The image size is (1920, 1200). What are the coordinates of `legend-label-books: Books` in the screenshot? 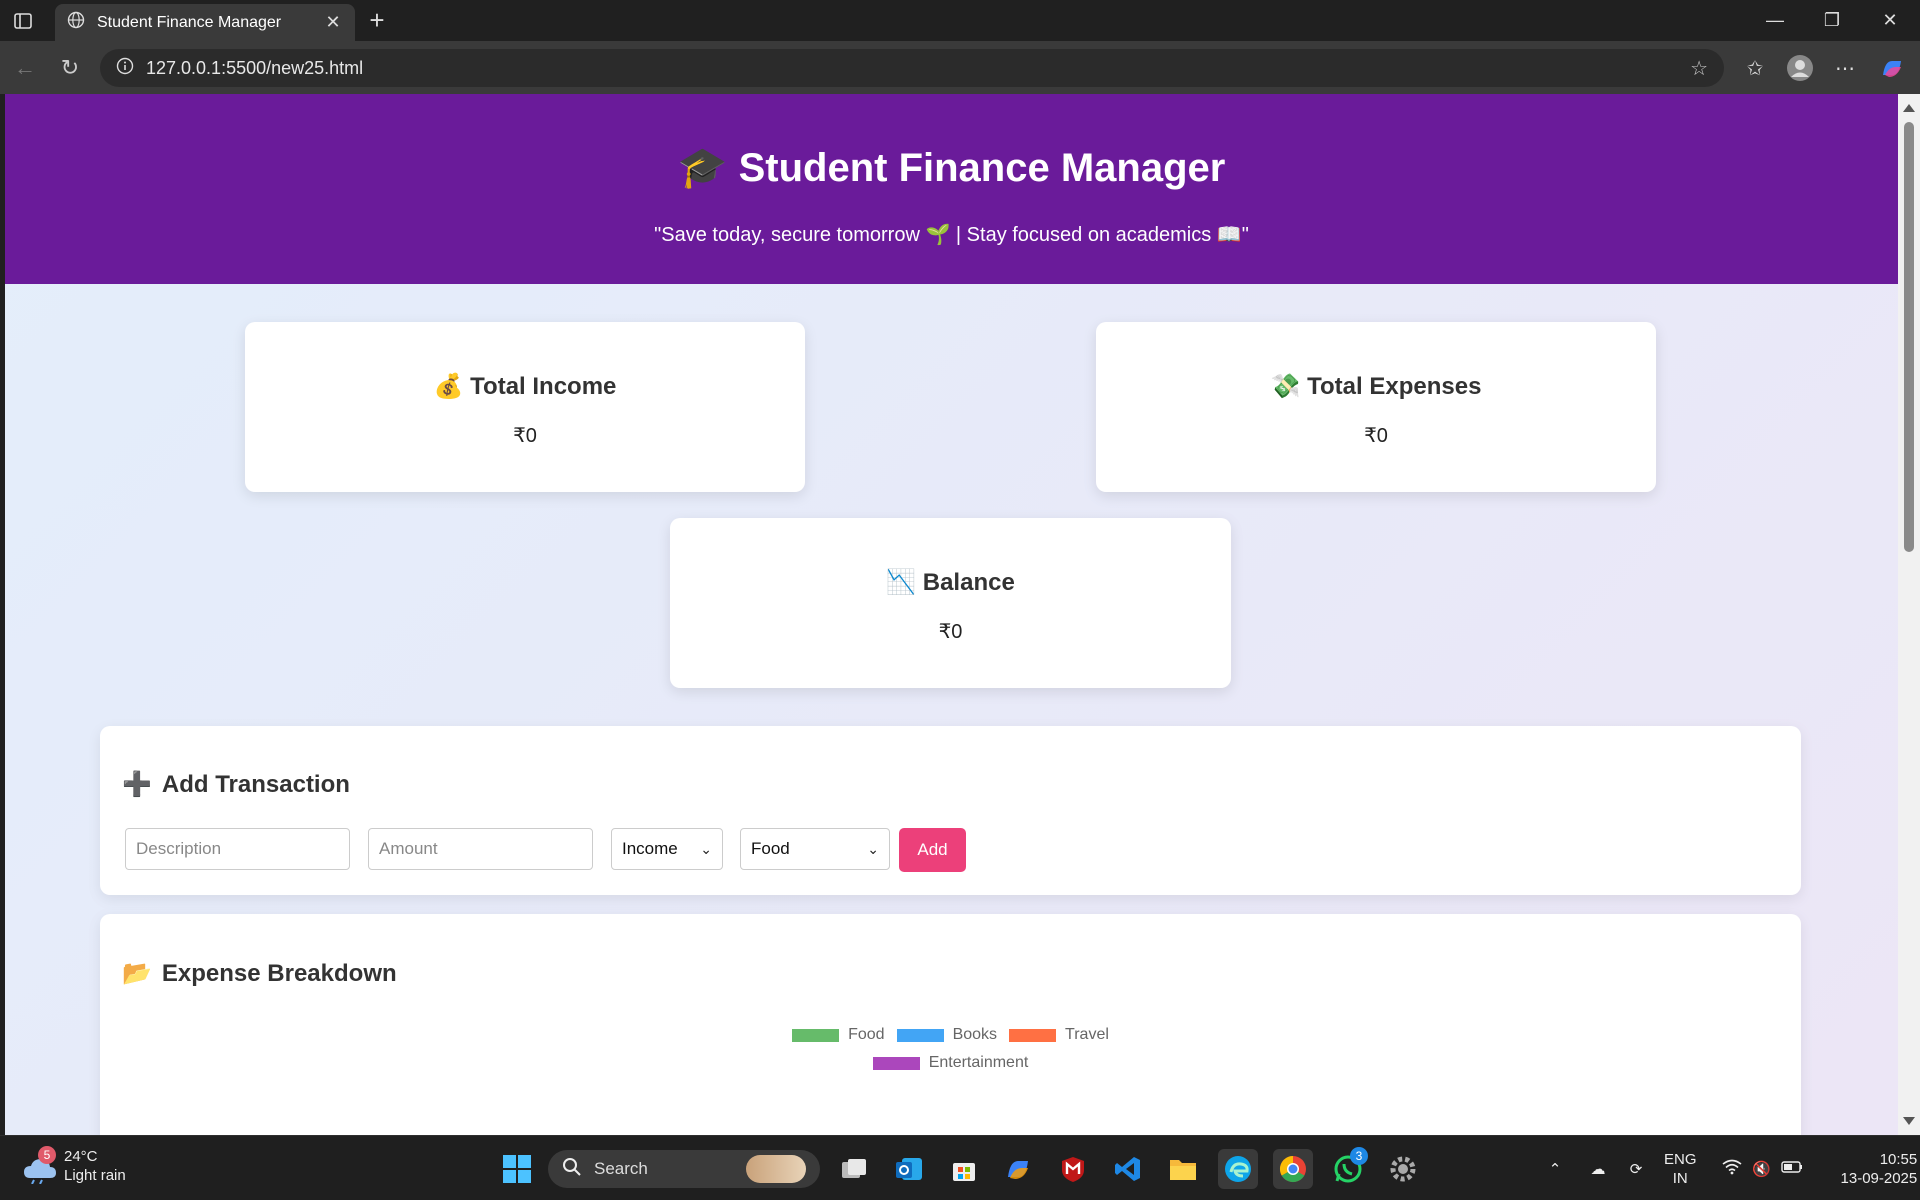 It's located at (975, 1034).